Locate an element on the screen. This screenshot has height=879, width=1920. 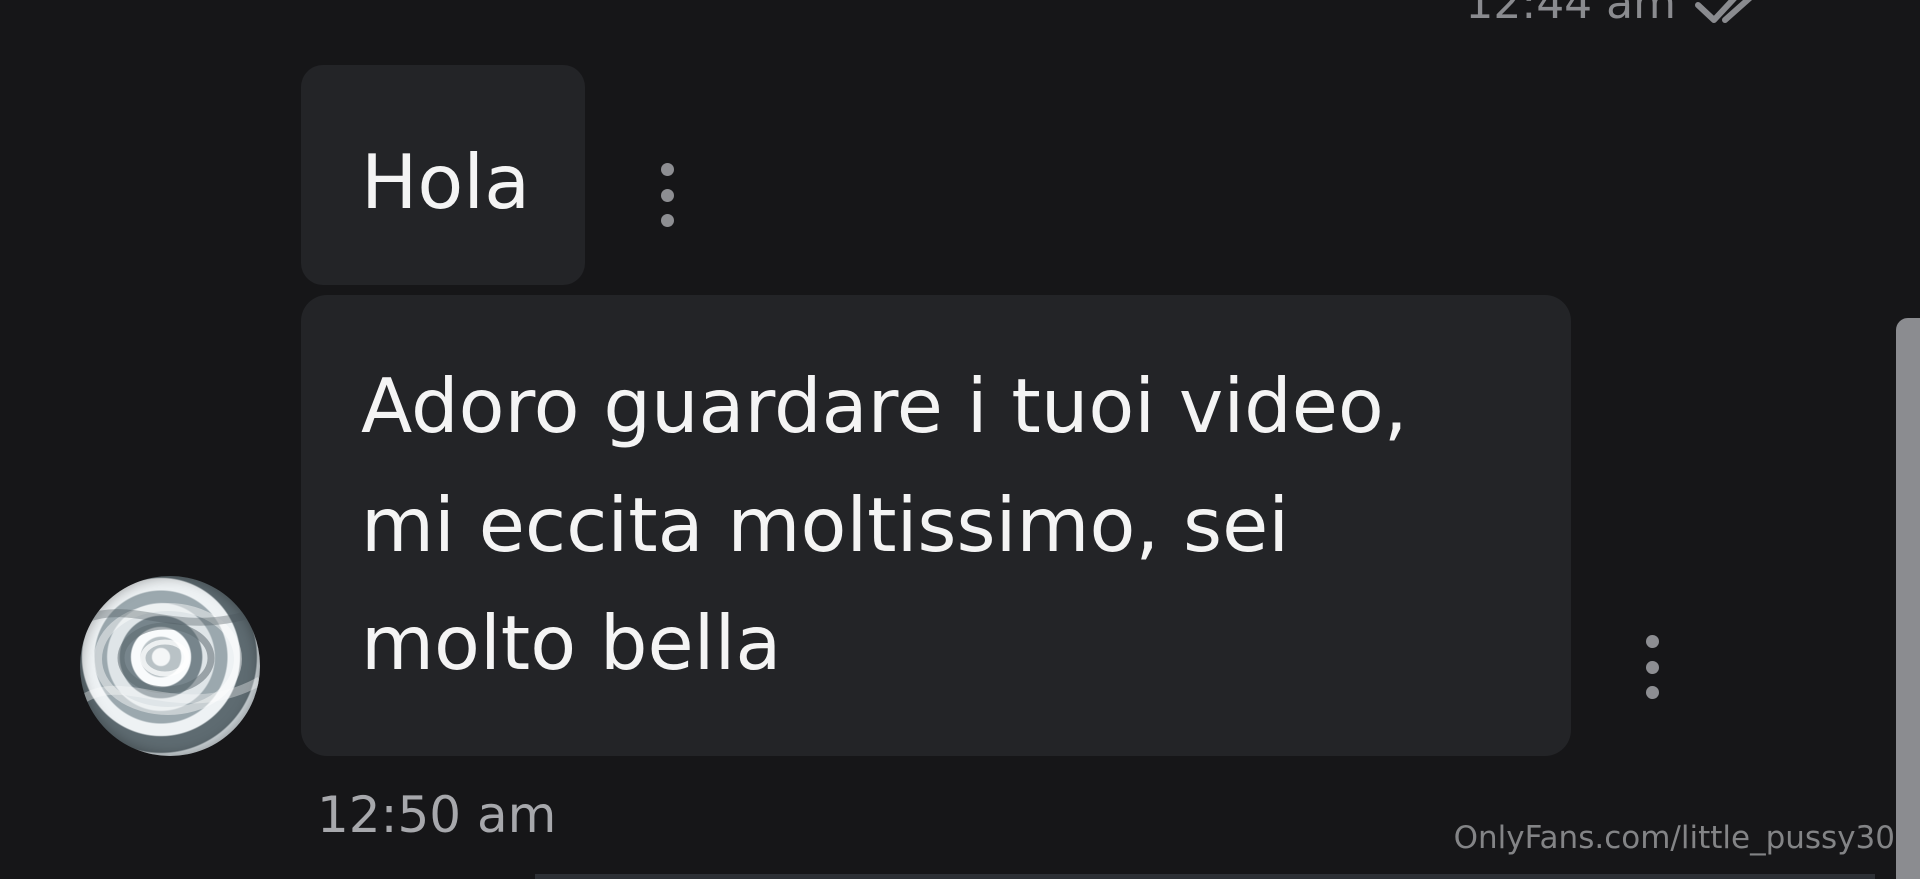
incoming-message-bubble-hola: Hola is located at coordinates (443, 175).